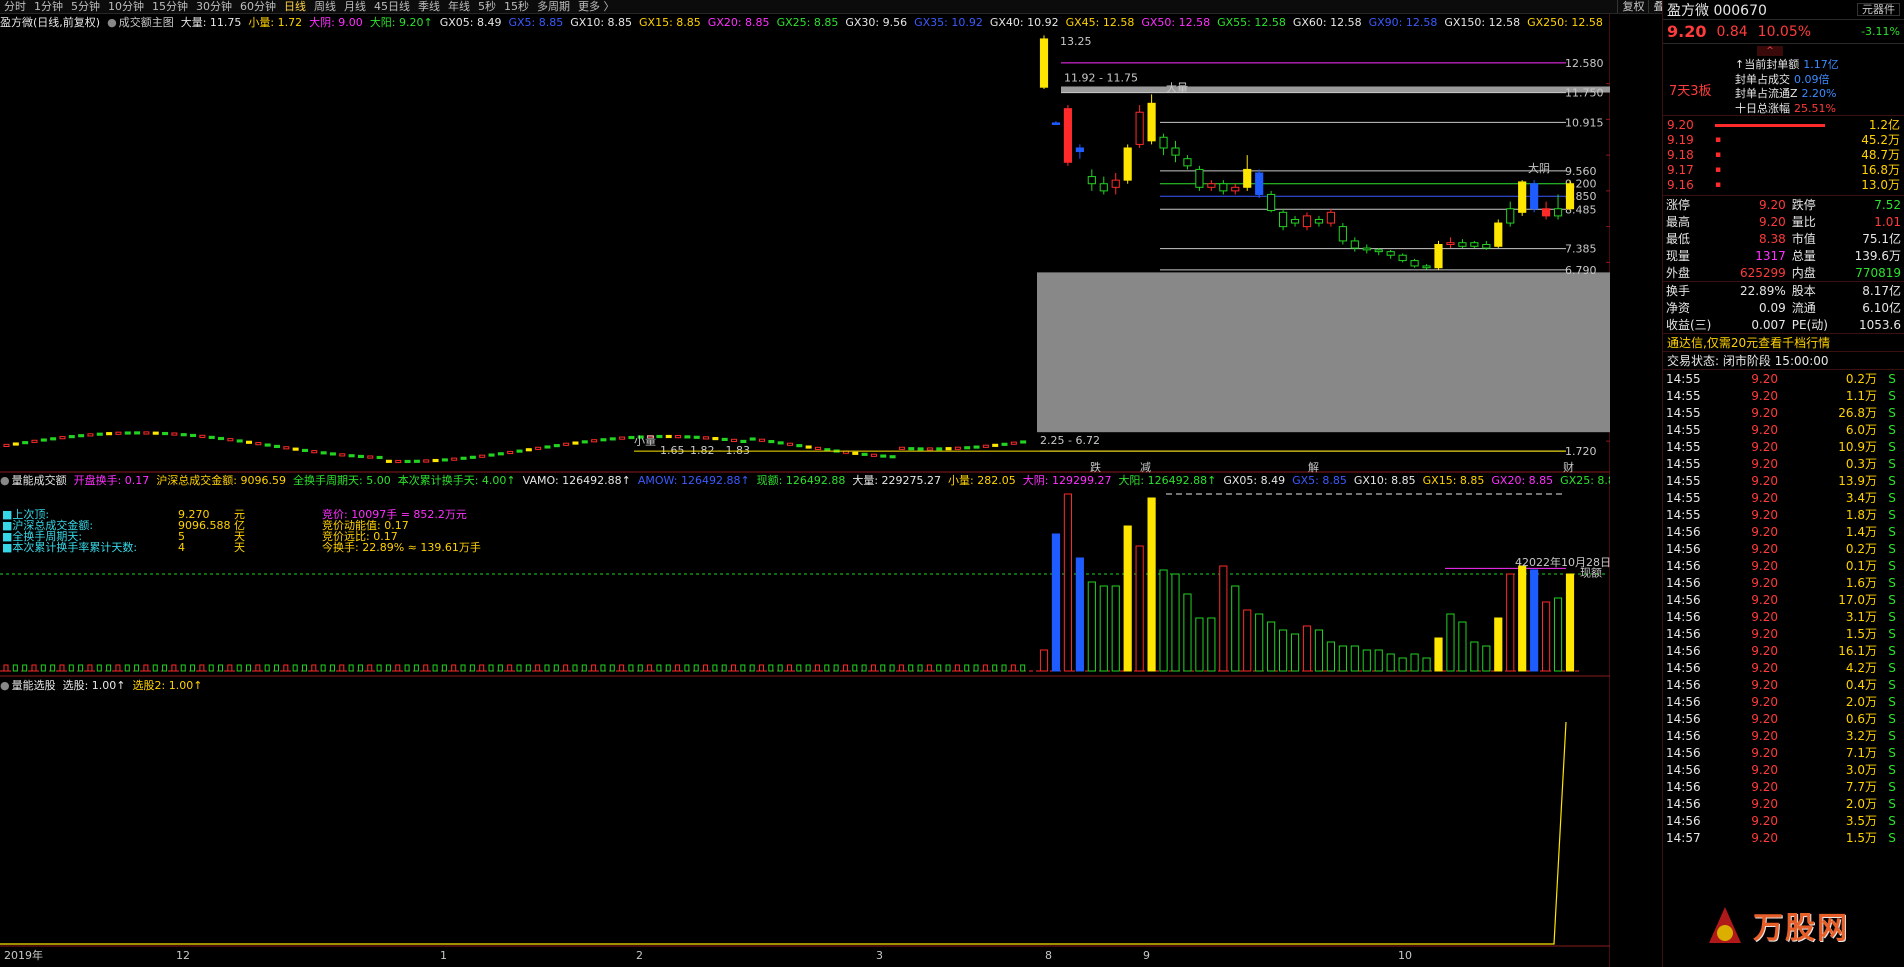 This screenshot has width=1904, height=967. Describe the element at coordinates (15, 6) in the screenshot. I see `period-tab: 分时` at that location.